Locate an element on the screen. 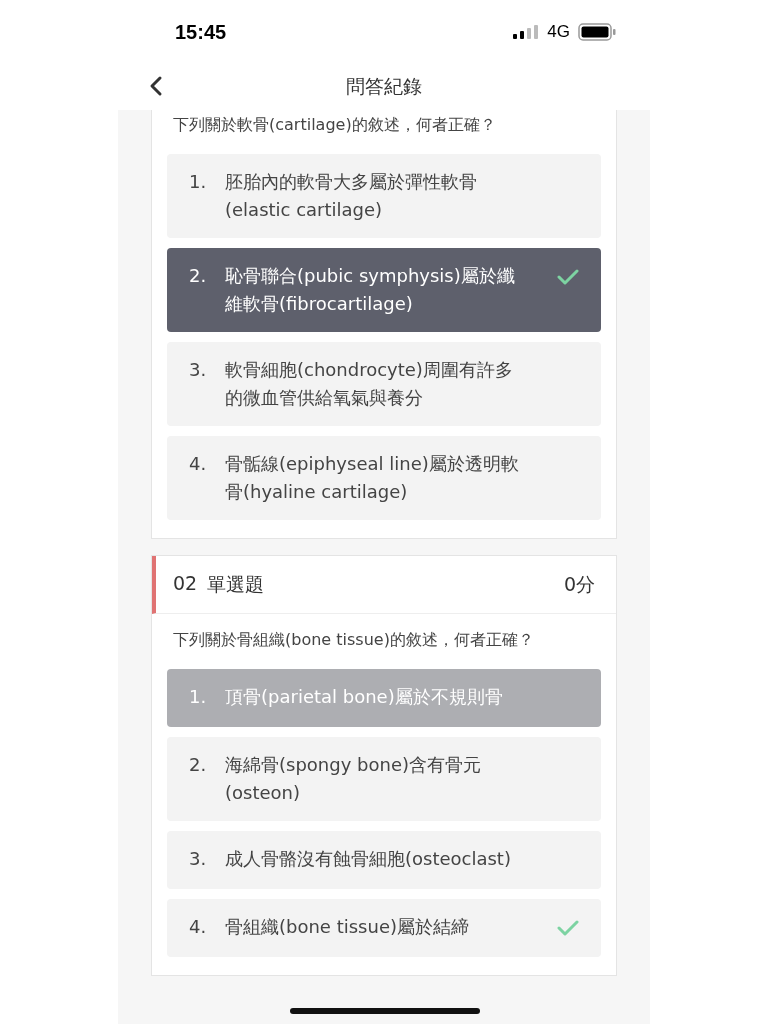  answer-option: 1. 胚胎內的軟骨大多屬於彈性軟骨(elastic cartilage) is located at coordinates (384, 196).